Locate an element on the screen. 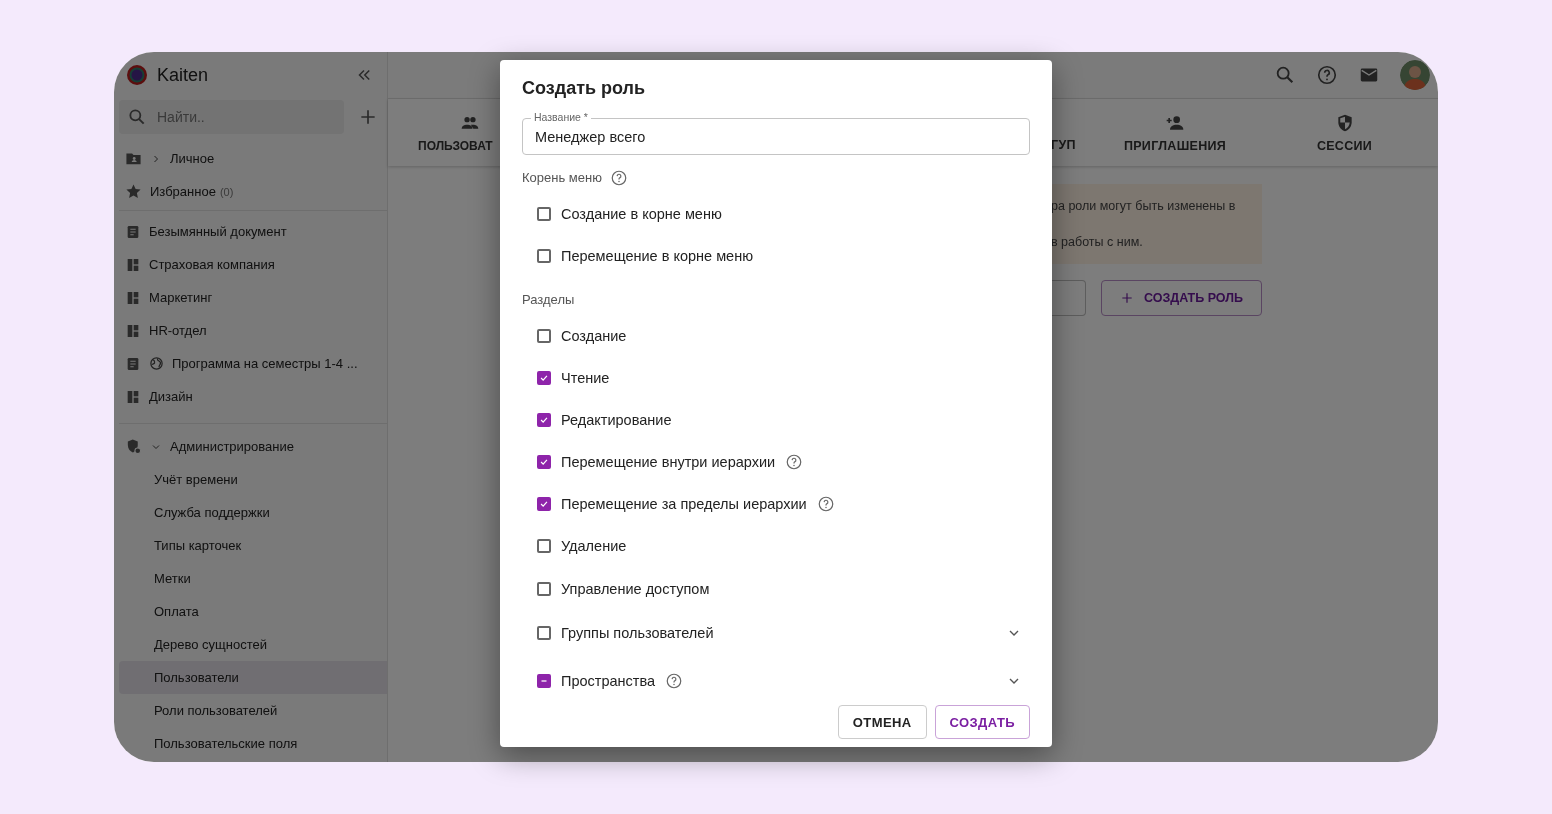  sidebar-item: Безымянный документ is located at coordinates (218, 231).